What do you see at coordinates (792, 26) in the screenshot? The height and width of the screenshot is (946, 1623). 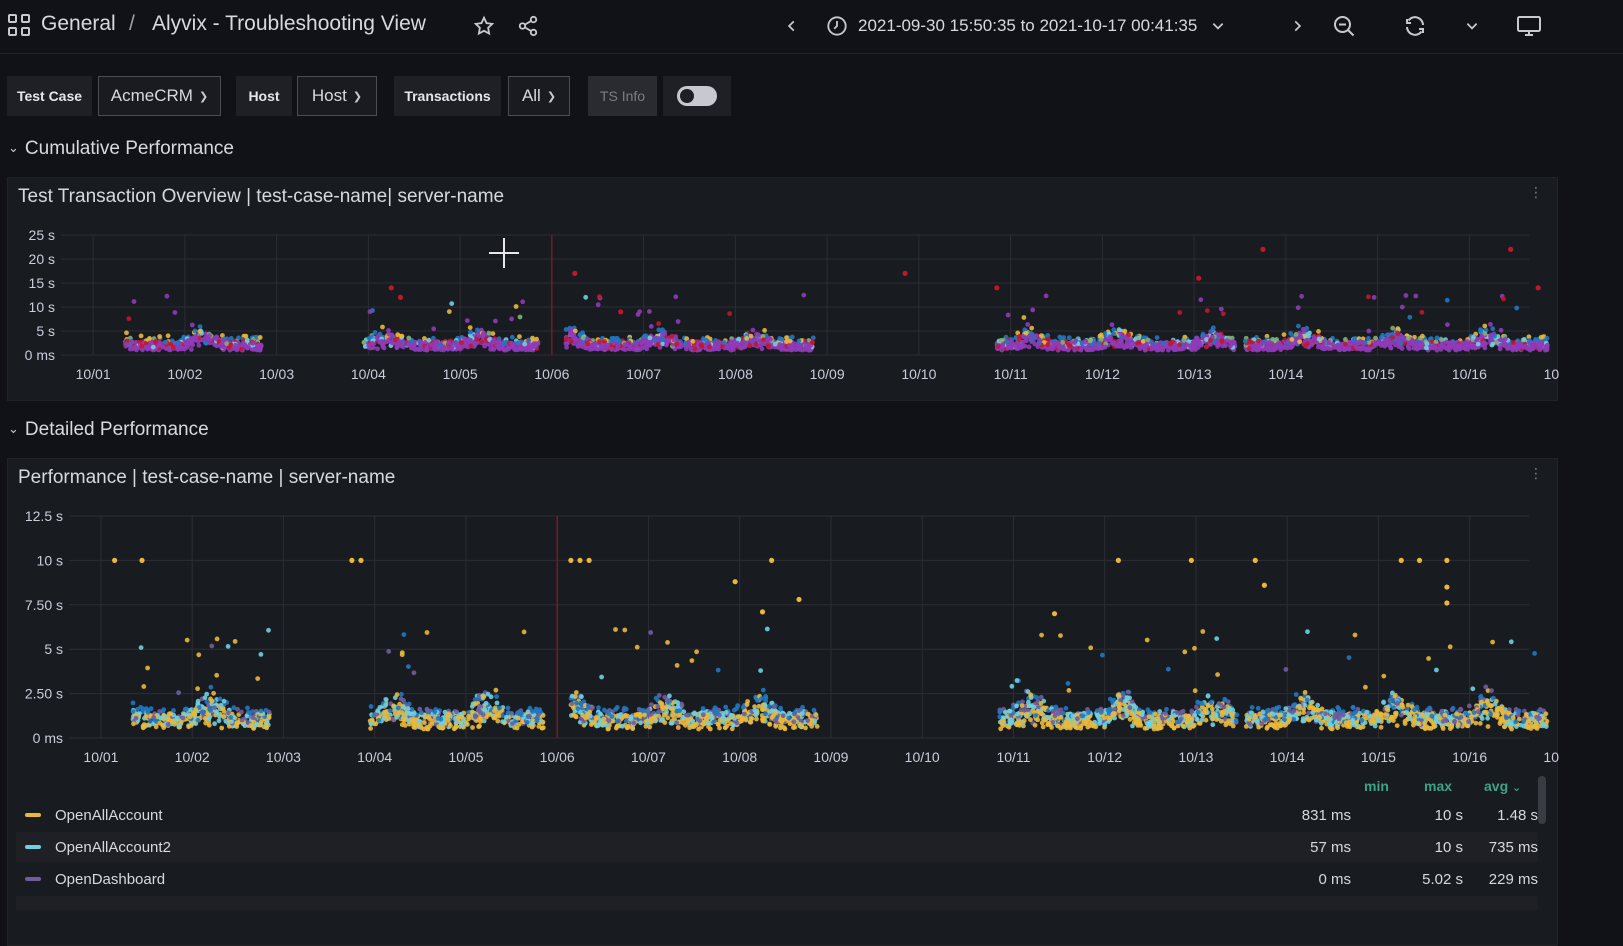 I see `chevron-left-icon` at bounding box center [792, 26].